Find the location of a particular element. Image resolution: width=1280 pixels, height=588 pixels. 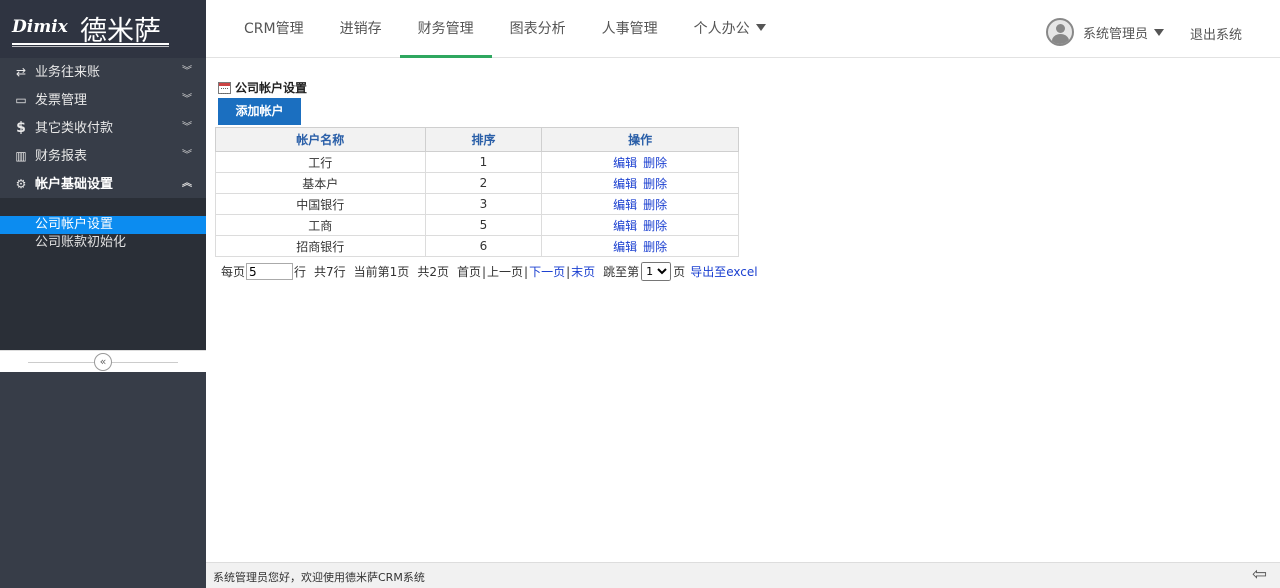

nav-tab-charts: 图表分析 is located at coordinates (538, 29).